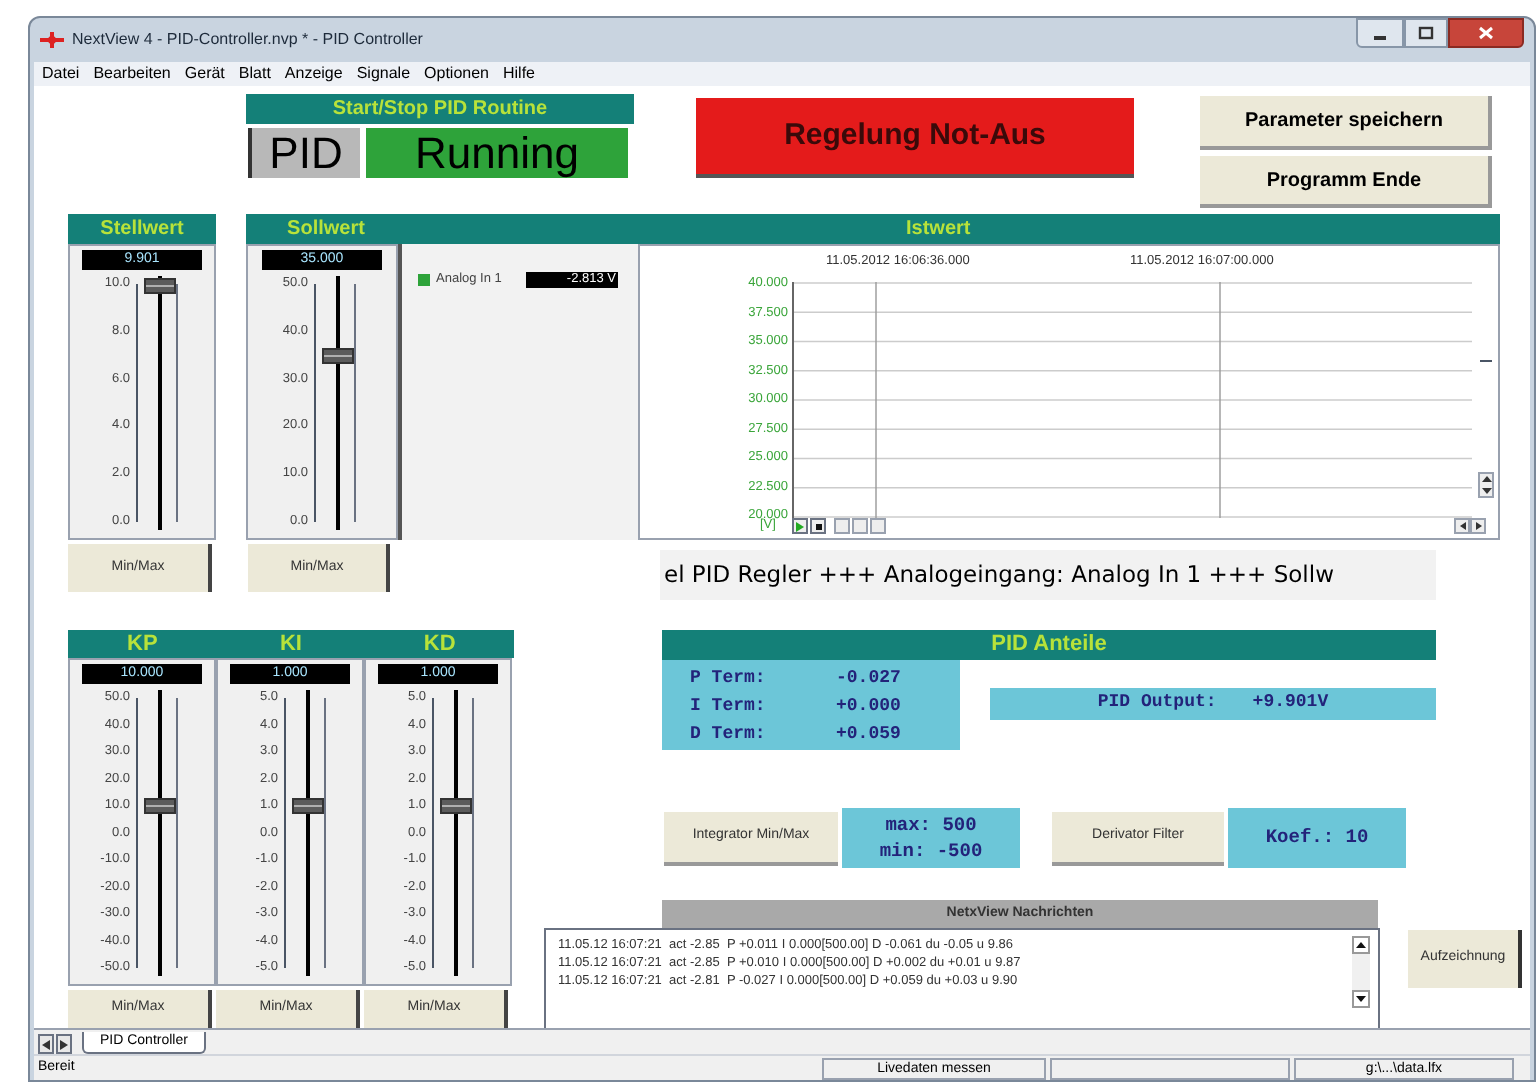  Describe the element at coordinates (915, 138) in the screenshot. I see `emergency-stop-button: Regelung Not-Aus` at that location.